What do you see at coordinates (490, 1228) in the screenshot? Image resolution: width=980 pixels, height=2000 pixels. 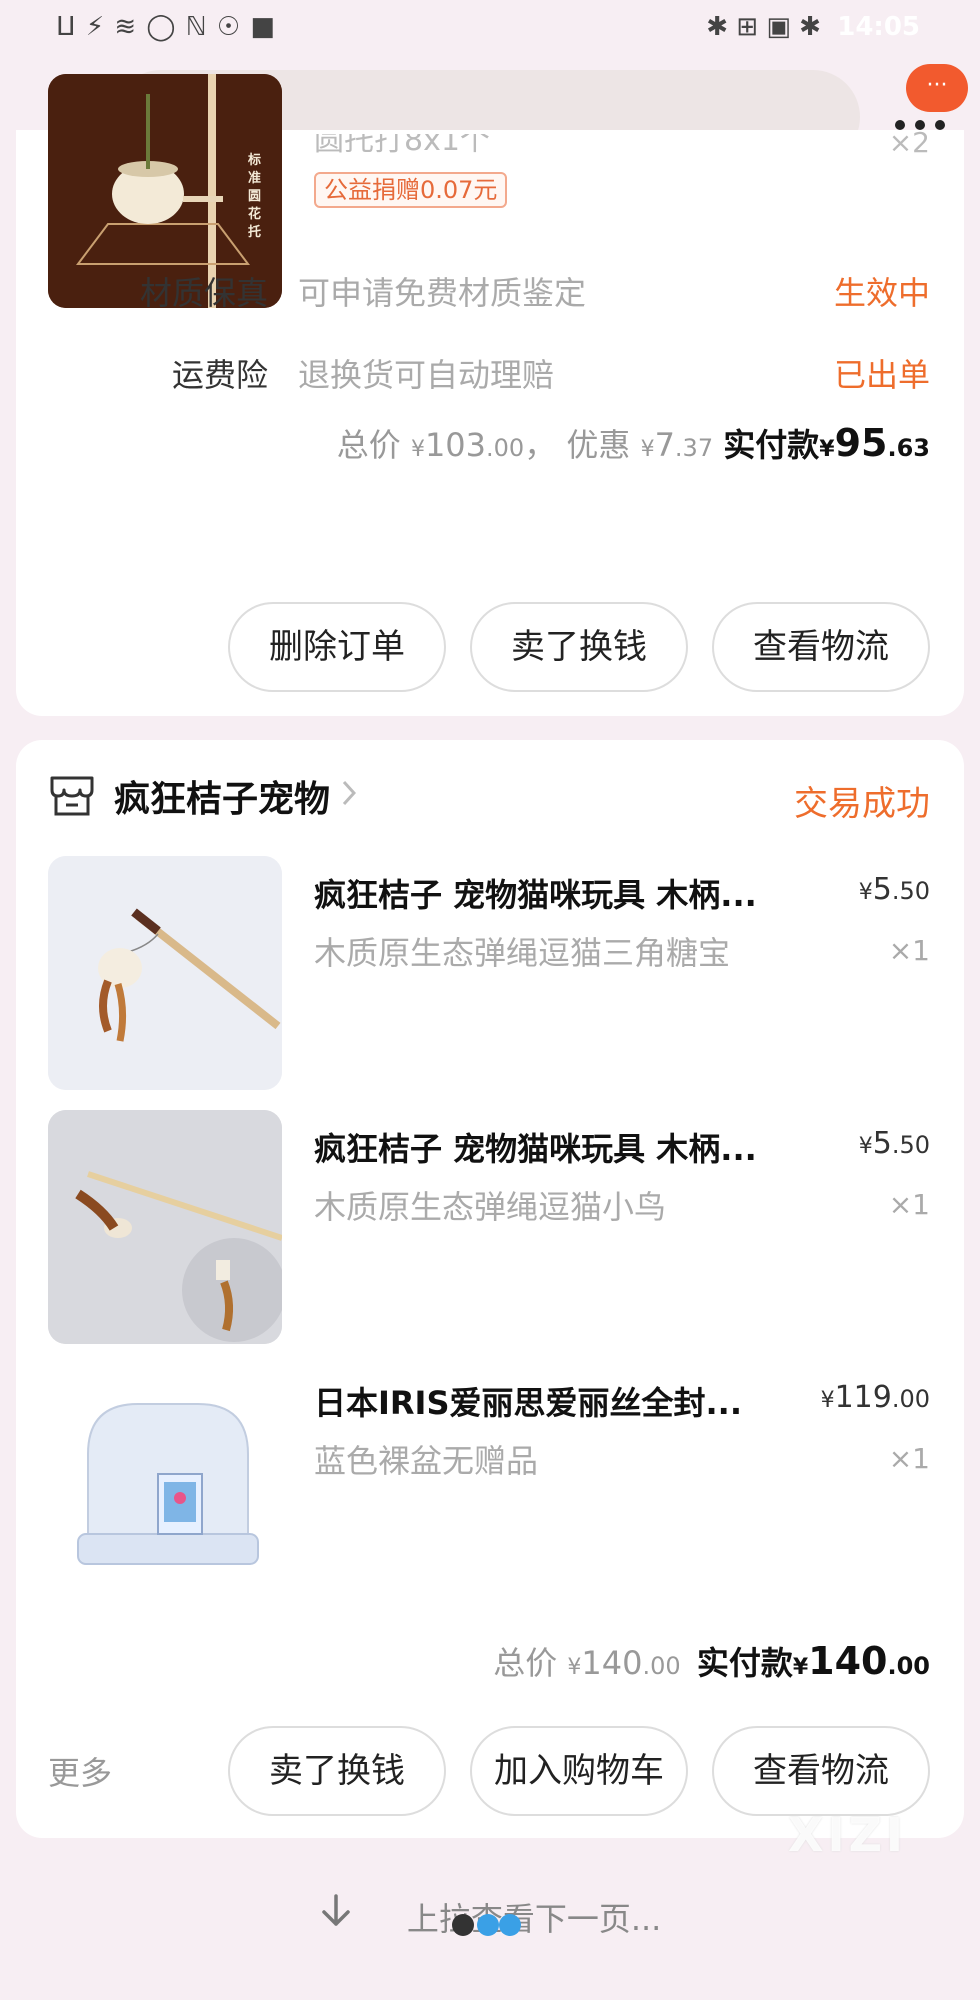 I see `list-item: 疯狂桔子 宠物猫咪玩具 木柄... 木质原生态弹绳逗猫小鸟 ¥5.50 ×1` at bounding box center [490, 1228].